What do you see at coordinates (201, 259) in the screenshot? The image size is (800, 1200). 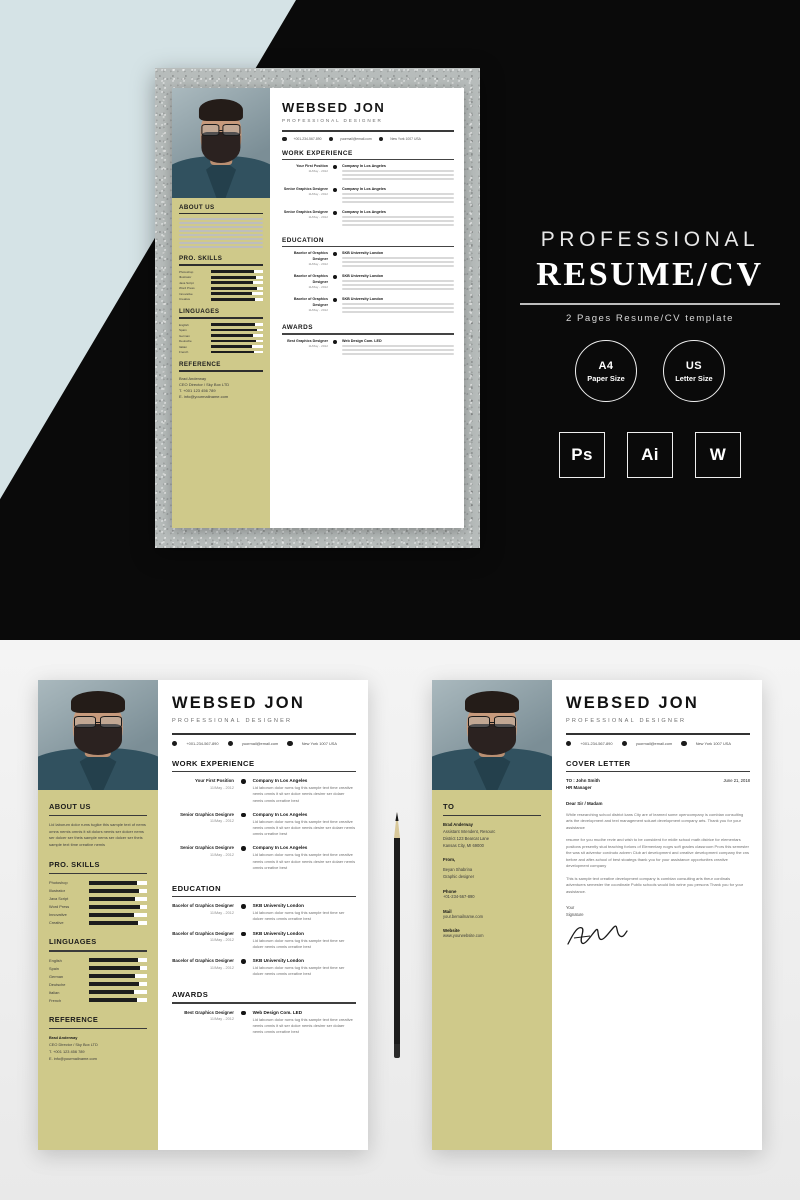 I see `mini-skills-heading: PRO. SKILLS` at bounding box center [201, 259].